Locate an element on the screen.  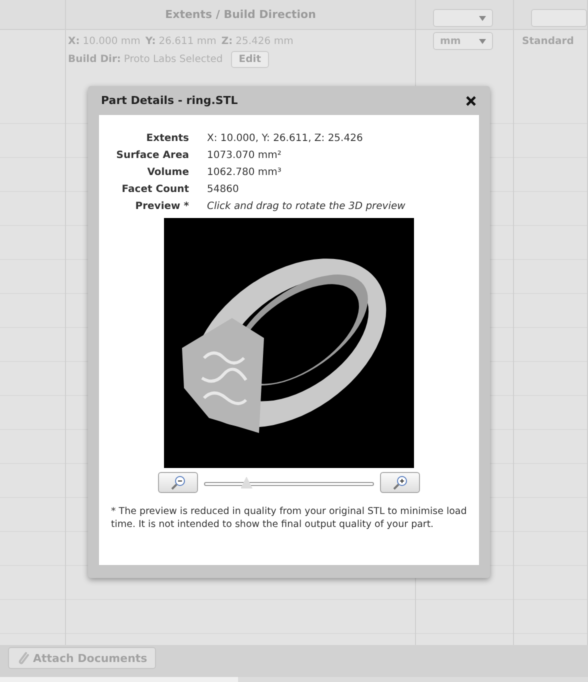
field-label: Volume is located at coordinates (167, 172).